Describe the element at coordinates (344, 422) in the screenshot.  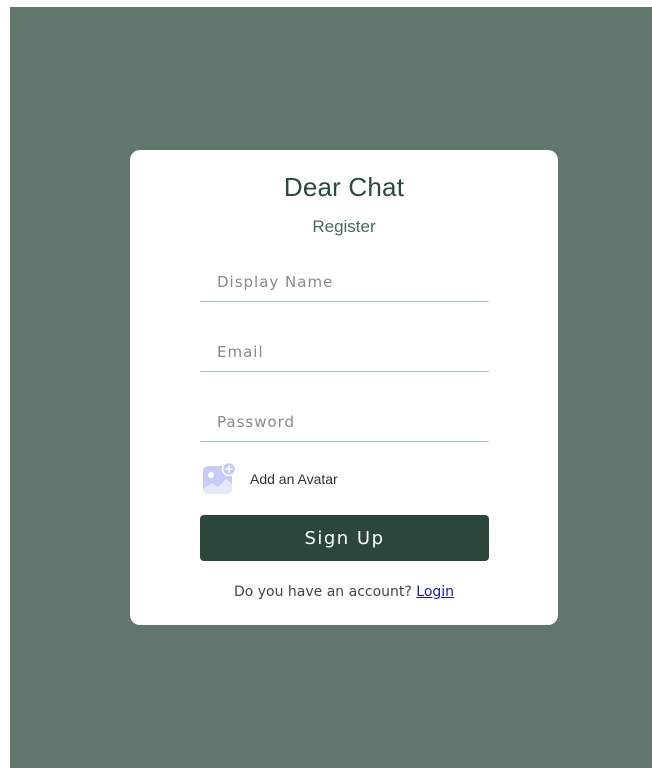
I see `password-input` at that location.